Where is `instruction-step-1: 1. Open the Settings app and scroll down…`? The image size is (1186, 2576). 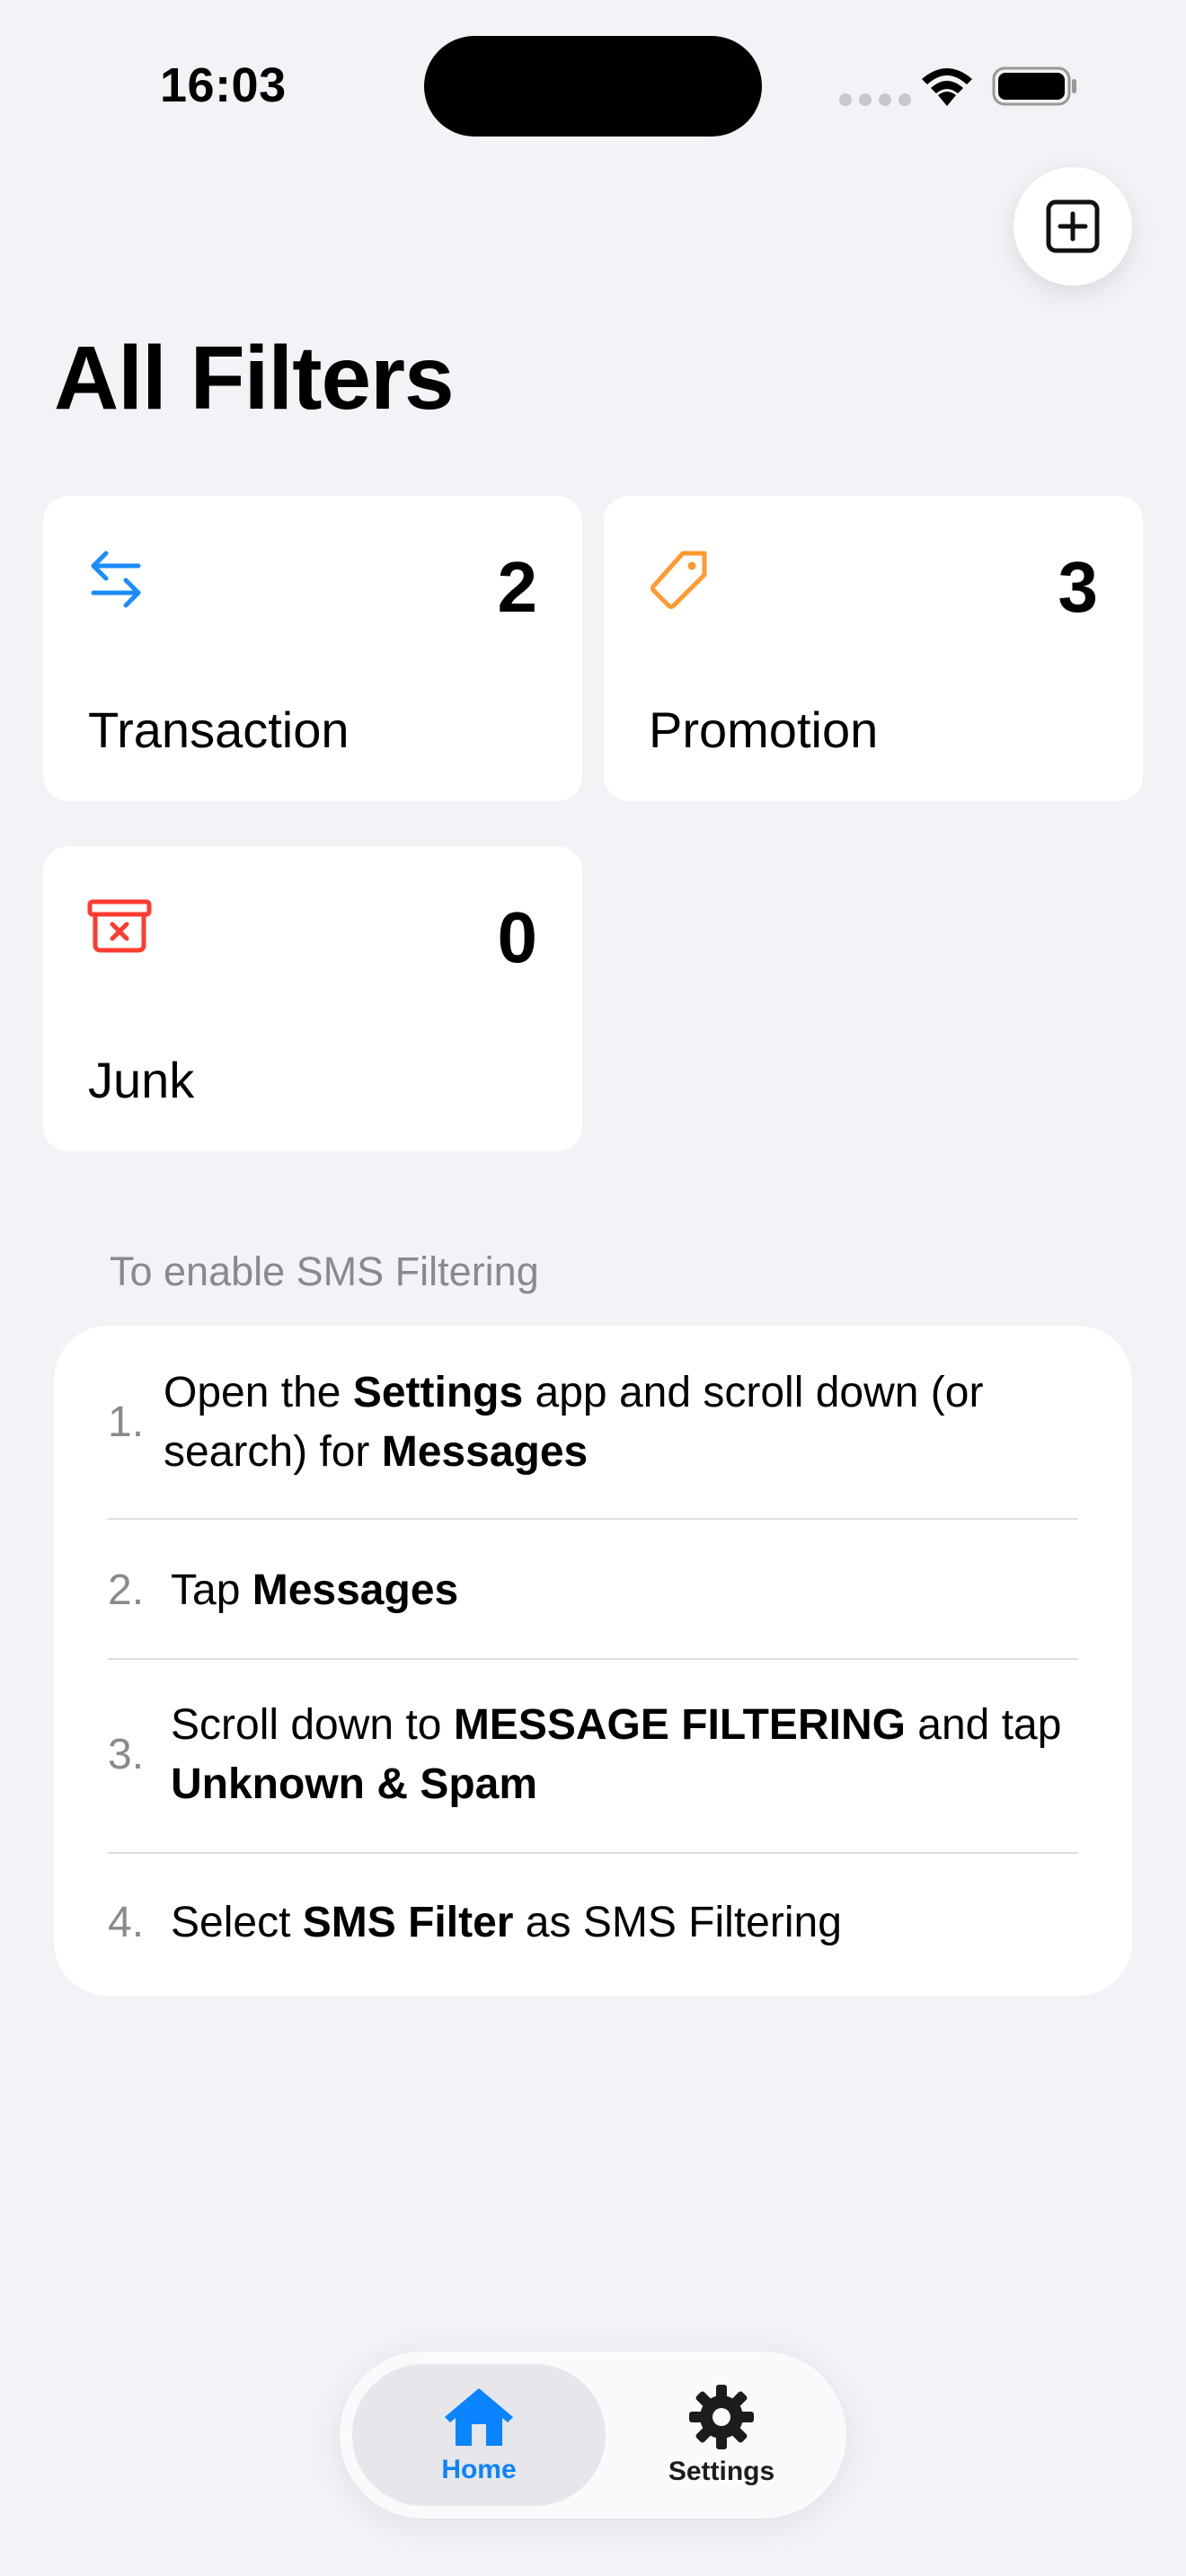
instruction-step-1: 1. Open the Settings app and scroll down… is located at coordinates (593, 1422).